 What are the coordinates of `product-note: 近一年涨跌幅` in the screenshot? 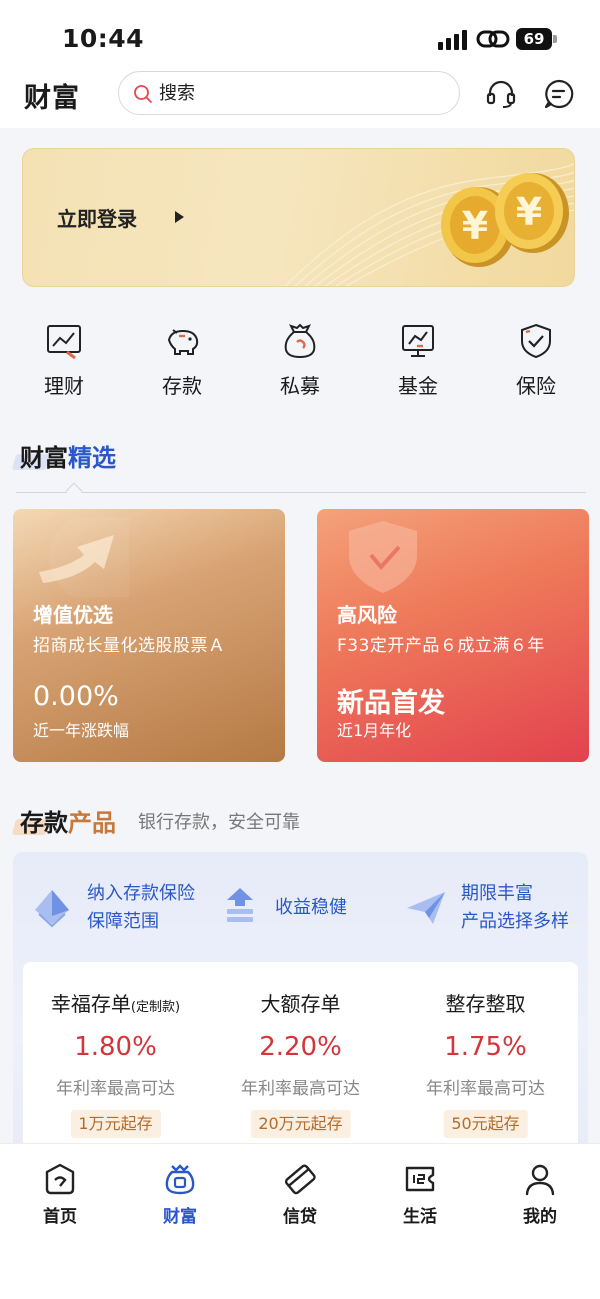 It's located at (81, 730).